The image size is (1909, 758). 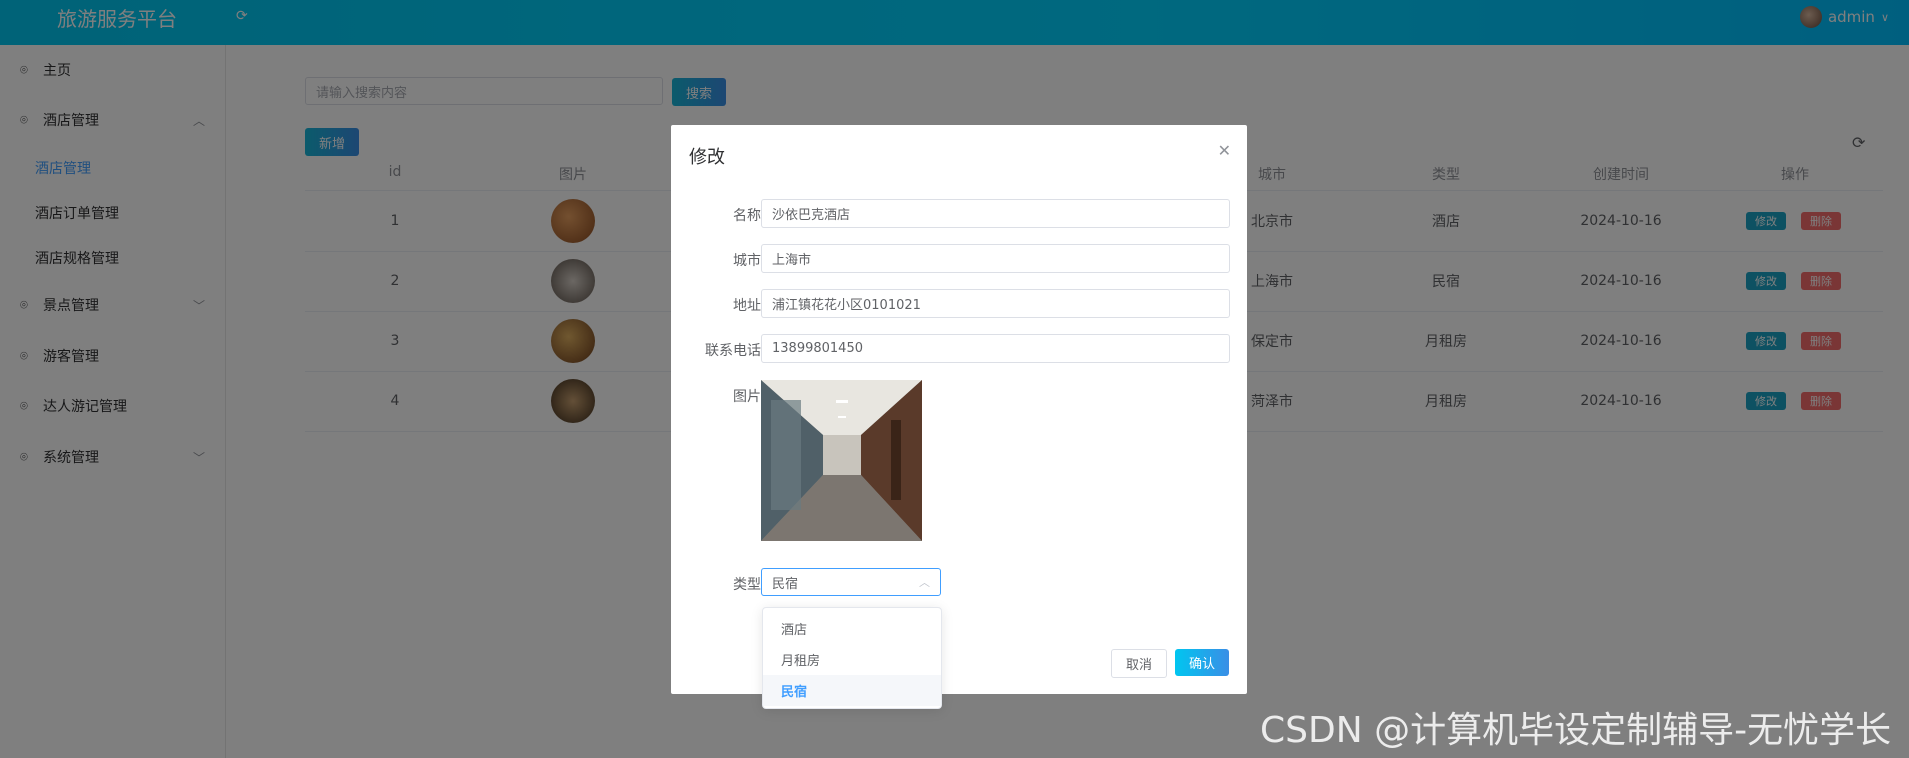 I want to click on chevron-up-icon: ︿, so click(x=924, y=582).